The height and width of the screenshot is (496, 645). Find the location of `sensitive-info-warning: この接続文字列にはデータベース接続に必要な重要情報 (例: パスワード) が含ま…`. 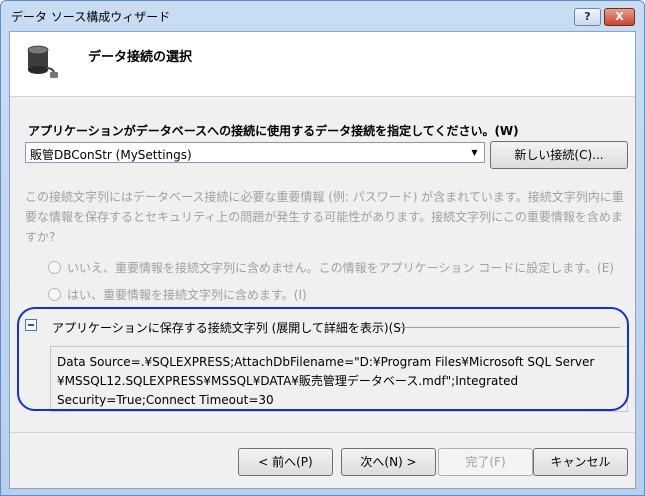

sensitive-info-warning: この接続文字列にはデータベース接続に必要な重要情報 (例: パスワード) が含ま… is located at coordinates (324, 217).